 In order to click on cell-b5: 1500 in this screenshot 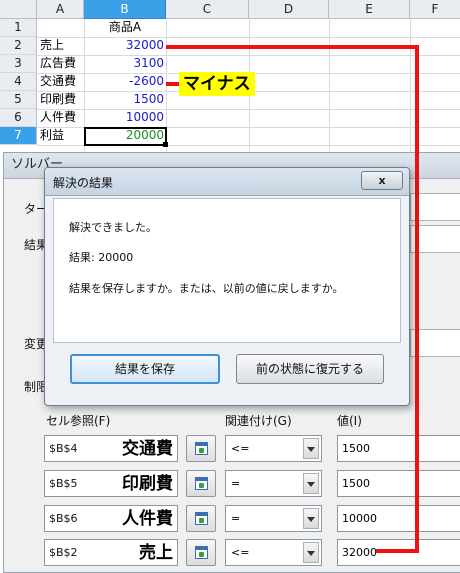, I will do `click(125, 100)`.